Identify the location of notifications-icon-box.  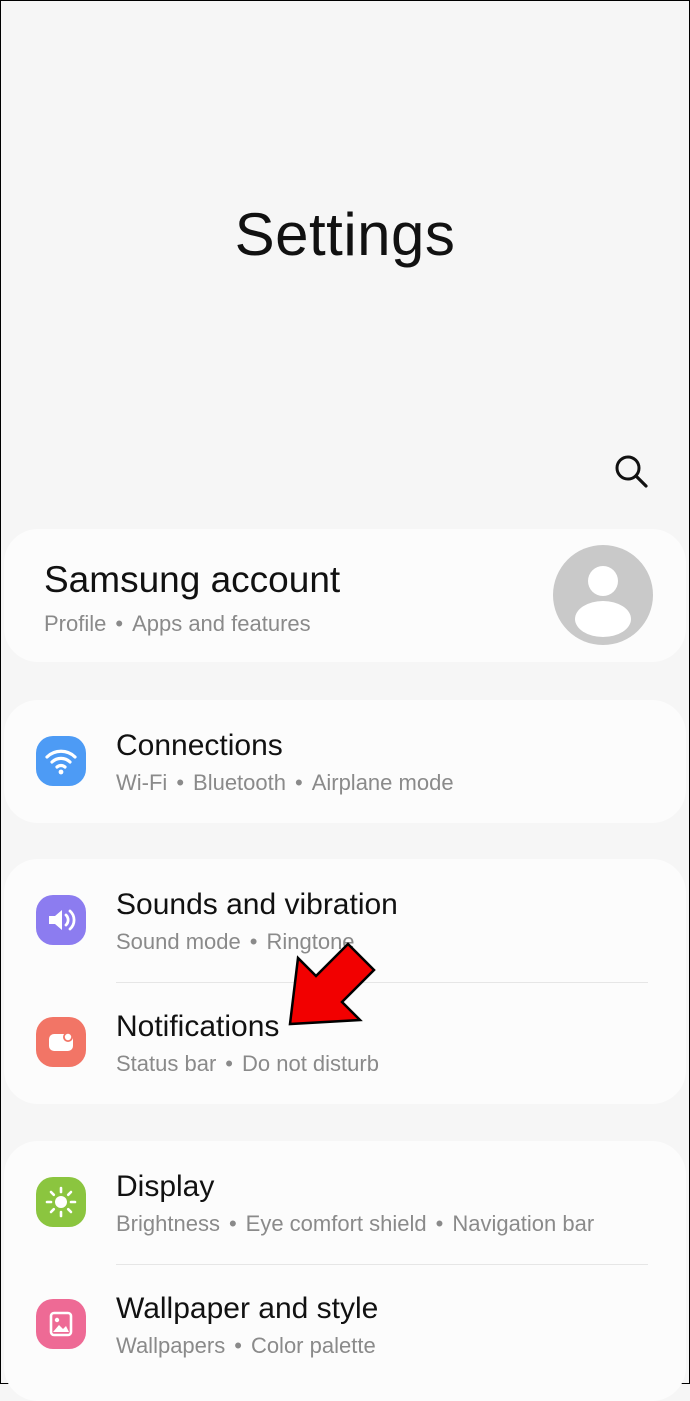
(61, 1042).